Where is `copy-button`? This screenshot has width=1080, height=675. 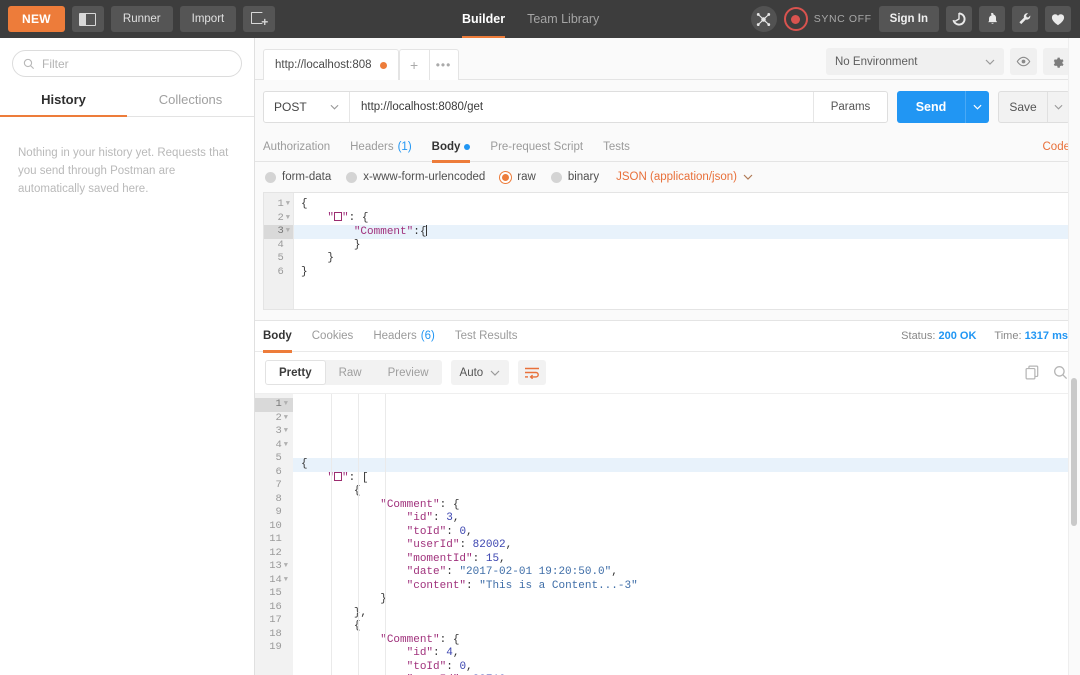
copy-button is located at coordinates (1032, 372).